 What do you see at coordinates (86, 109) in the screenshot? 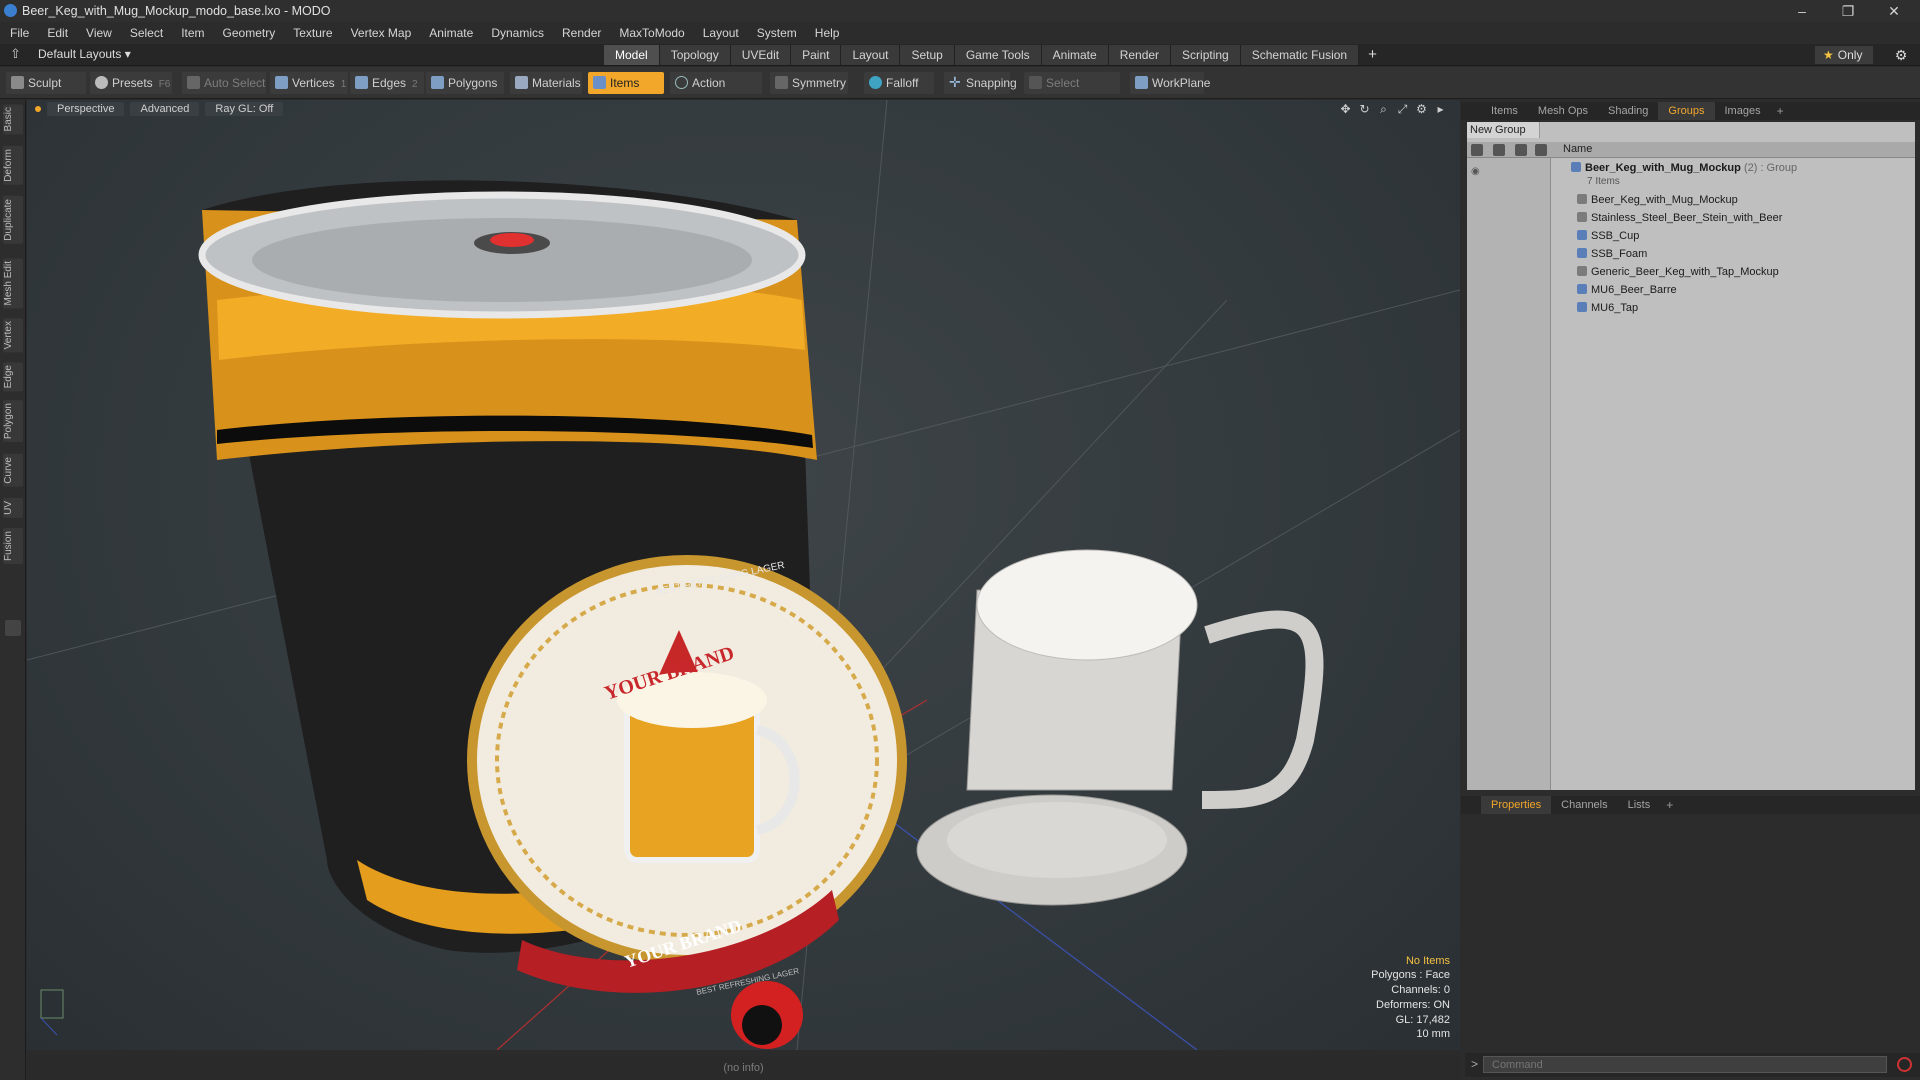
I see `view-mode-button: Perspective` at bounding box center [86, 109].